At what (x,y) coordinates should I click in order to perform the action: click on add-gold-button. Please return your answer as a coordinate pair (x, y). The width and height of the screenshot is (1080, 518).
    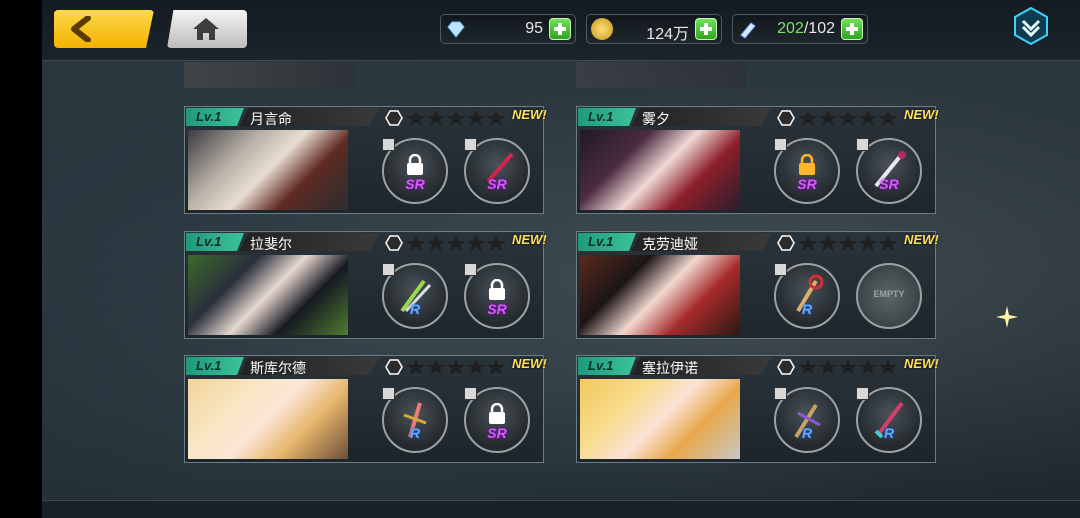
    Looking at the image, I should click on (706, 29).